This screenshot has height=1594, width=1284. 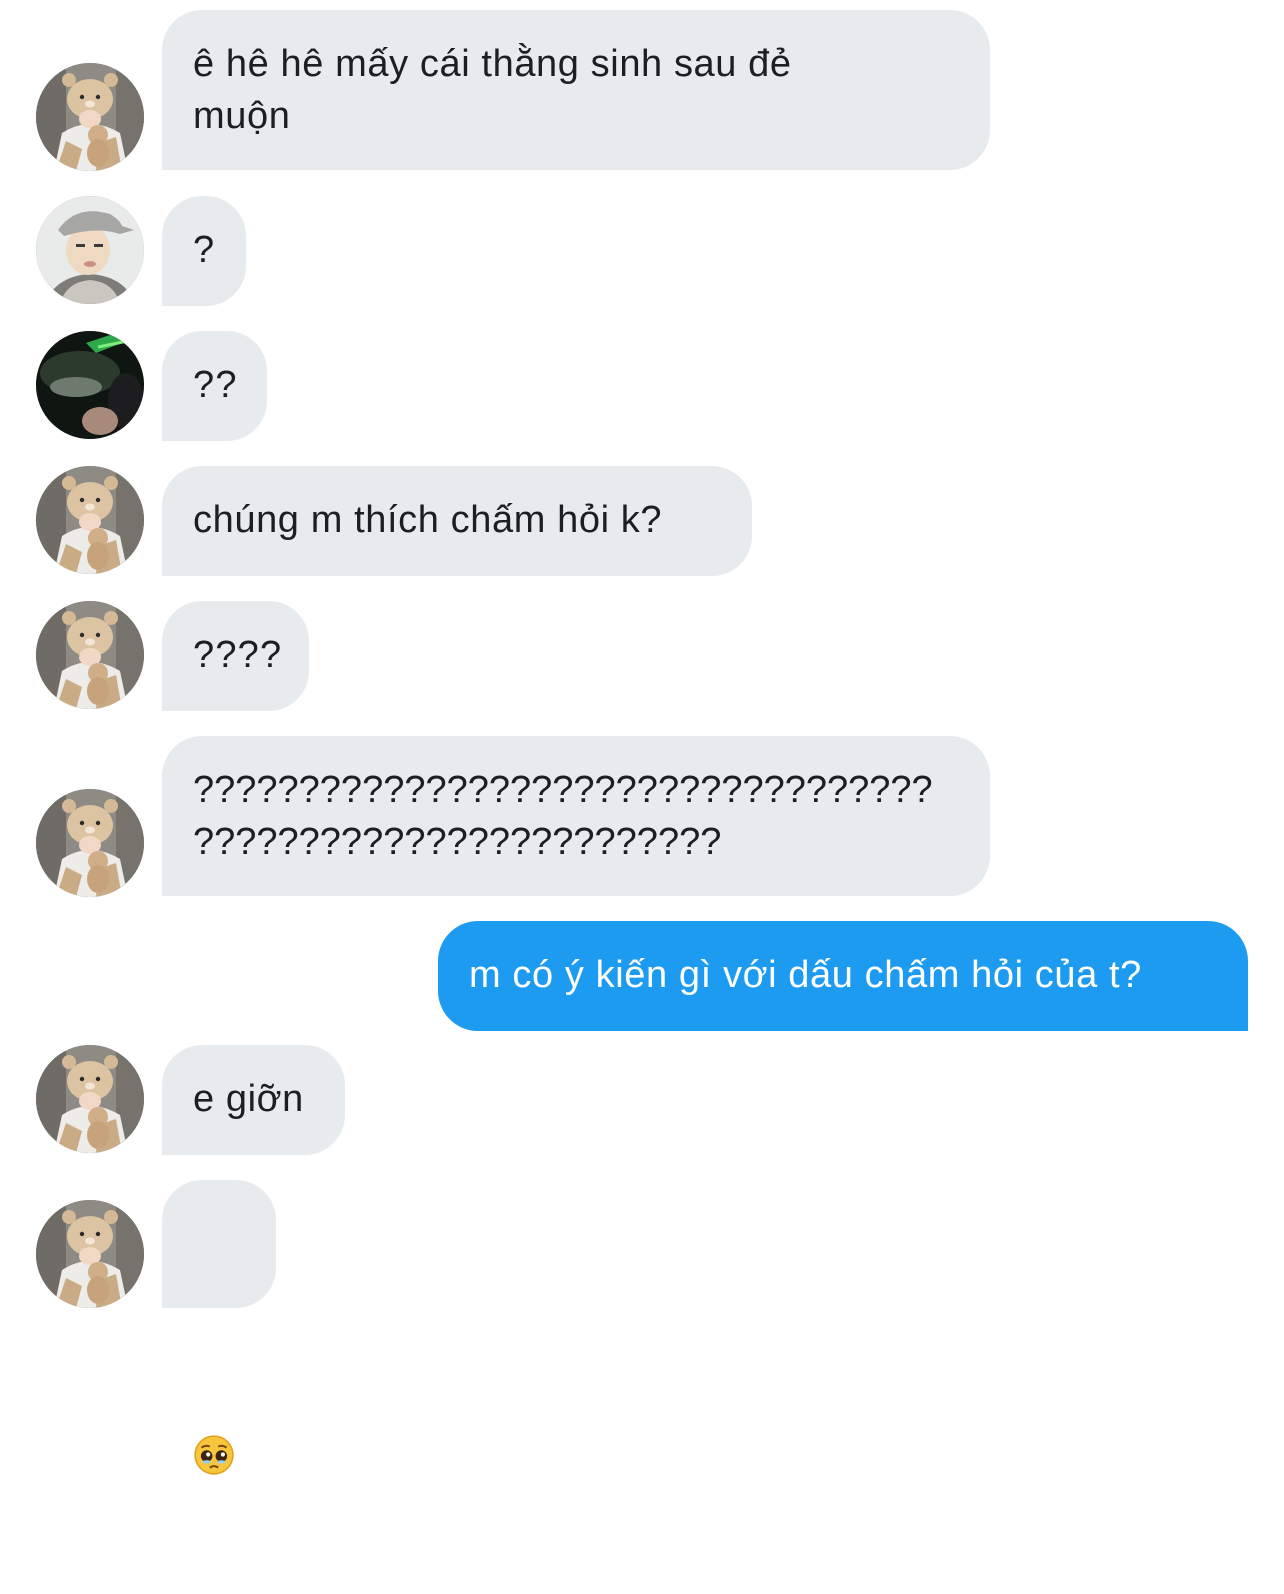 What do you see at coordinates (219, 1436) in the screenshot?
I see `pleading-face-emoji` at bounding box center [219, 1436].